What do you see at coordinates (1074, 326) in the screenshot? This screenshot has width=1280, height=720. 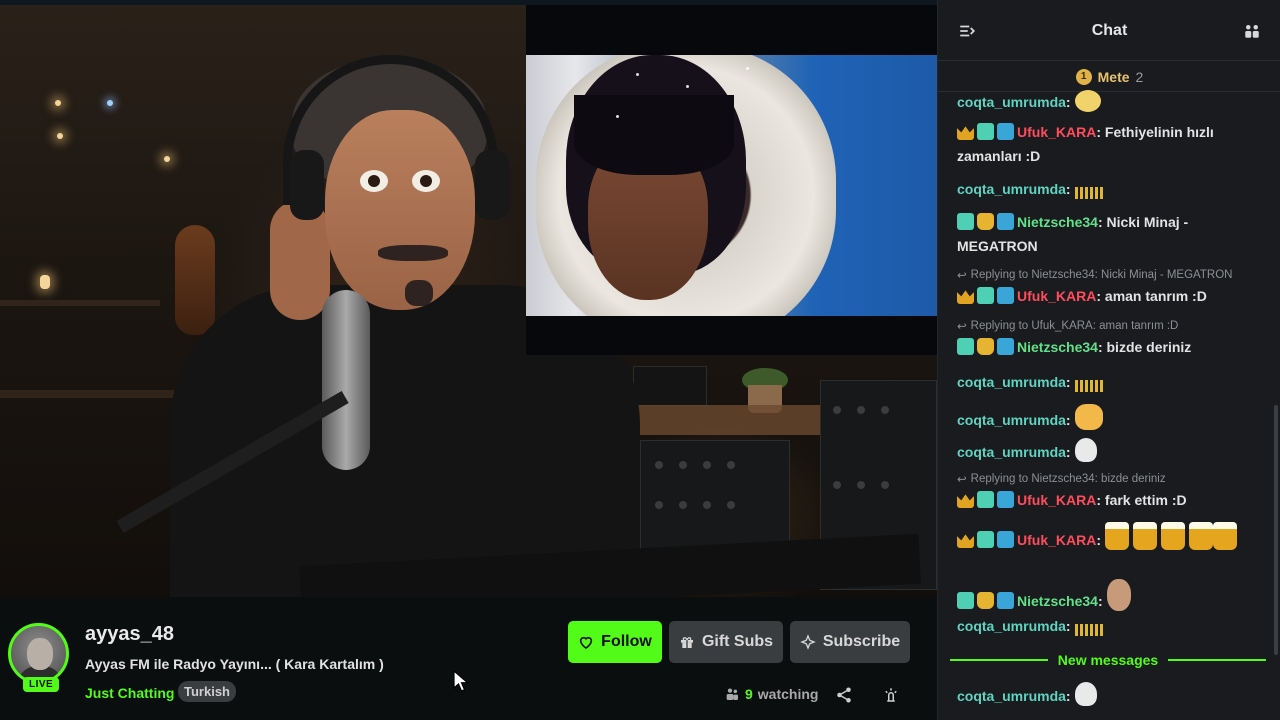 I see `reply-text: Replying to Ufuk_KARA: aman tanrım :D` at bounding box center [1074, 326].